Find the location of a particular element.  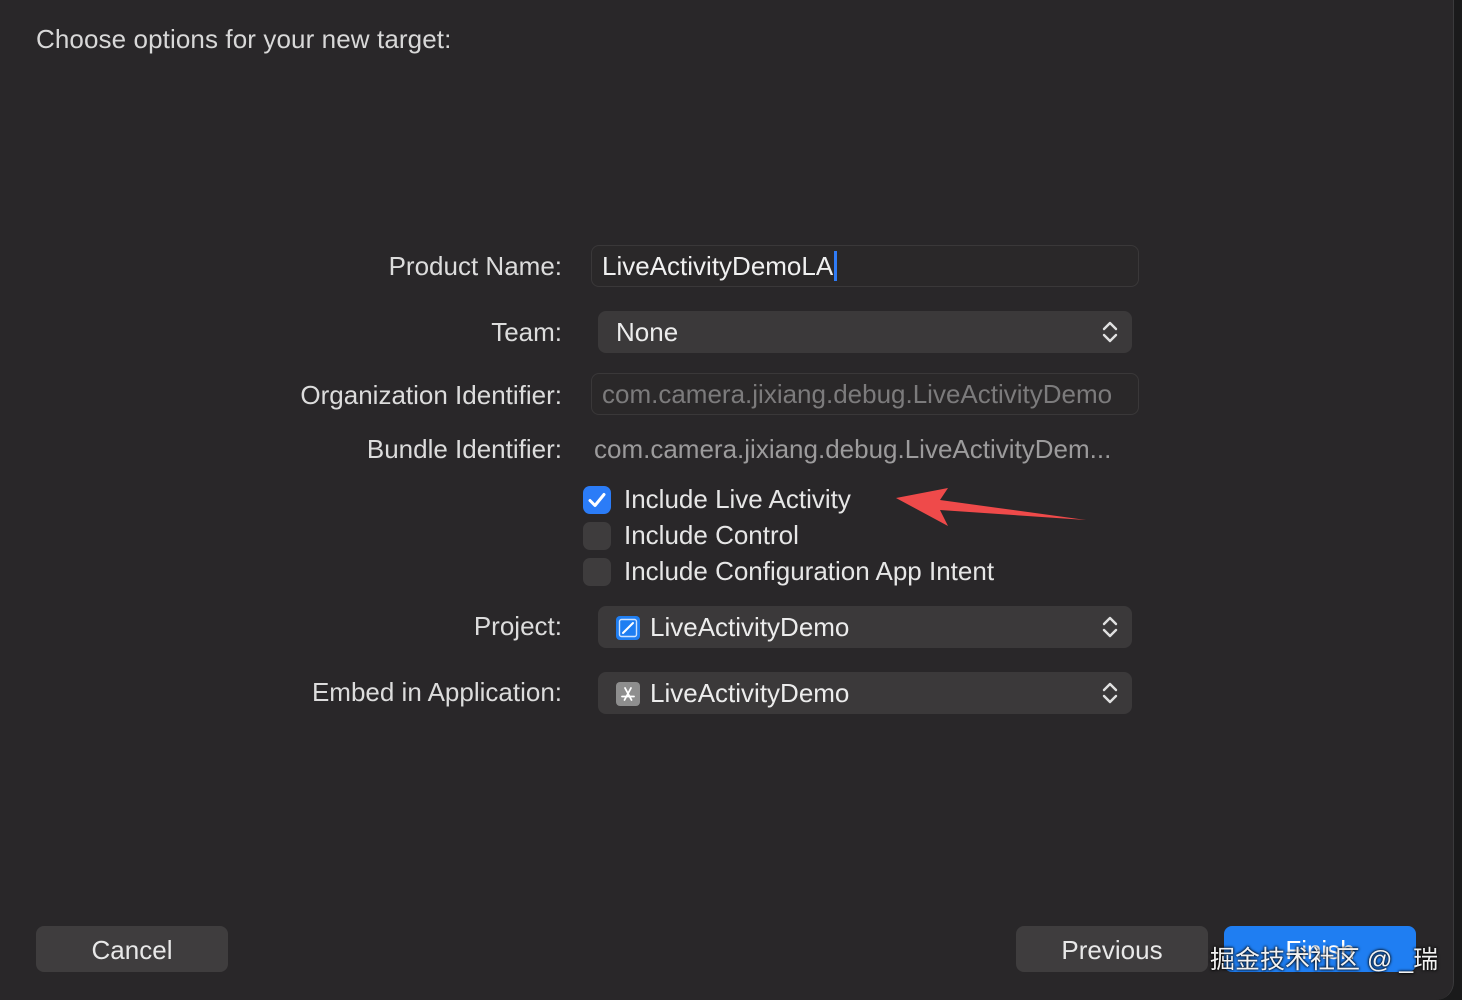

include-control-label: Include Control is located at coordinates (711, 535).